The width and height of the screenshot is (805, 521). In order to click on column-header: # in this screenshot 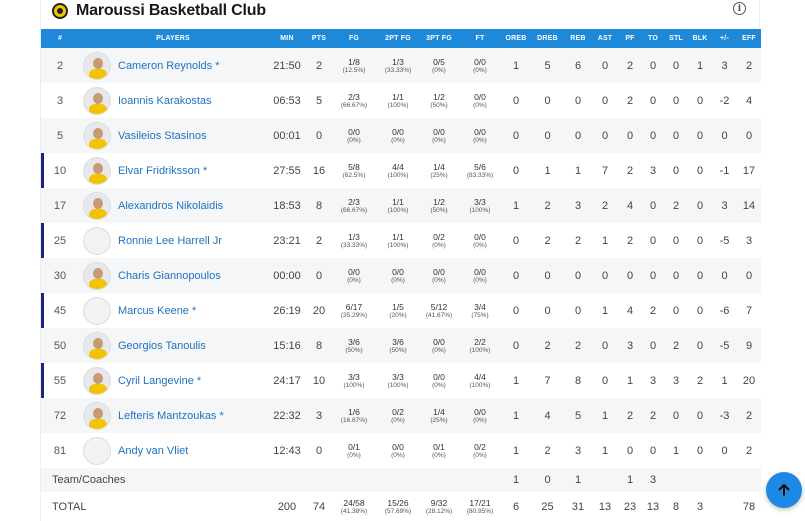, I will do `click(60, 38)`.